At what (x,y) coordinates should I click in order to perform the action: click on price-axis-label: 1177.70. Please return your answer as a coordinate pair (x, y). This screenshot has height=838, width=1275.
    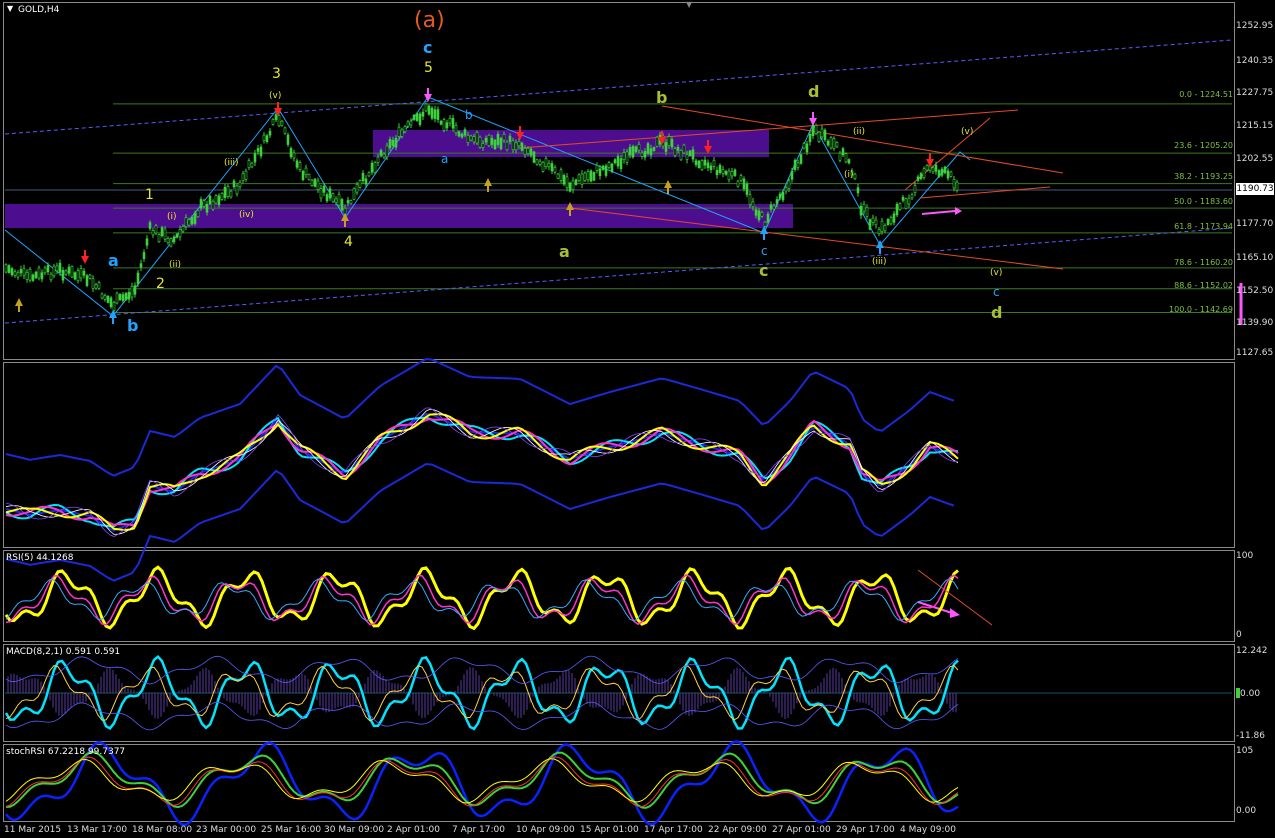
    Looking at the image, I should click on (1255, 224).